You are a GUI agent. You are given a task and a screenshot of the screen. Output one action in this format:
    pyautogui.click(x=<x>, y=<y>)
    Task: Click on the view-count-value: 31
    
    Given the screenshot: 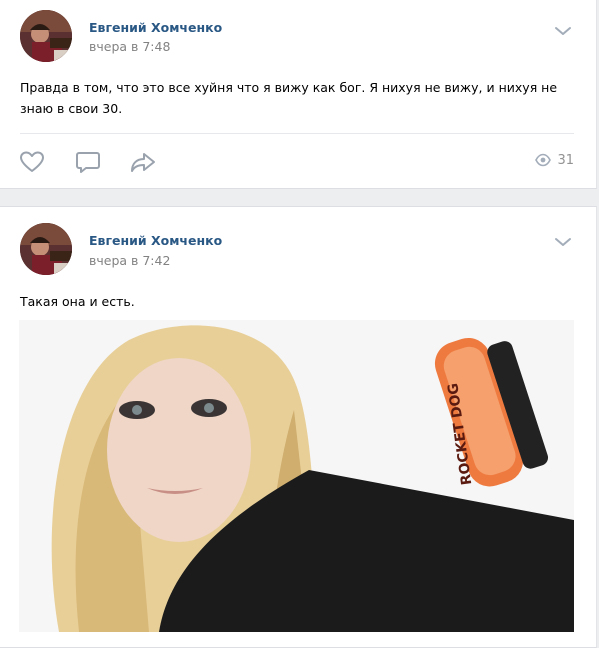 What is the action you would take?
    pyautogui.click(x=565, y=160)
    